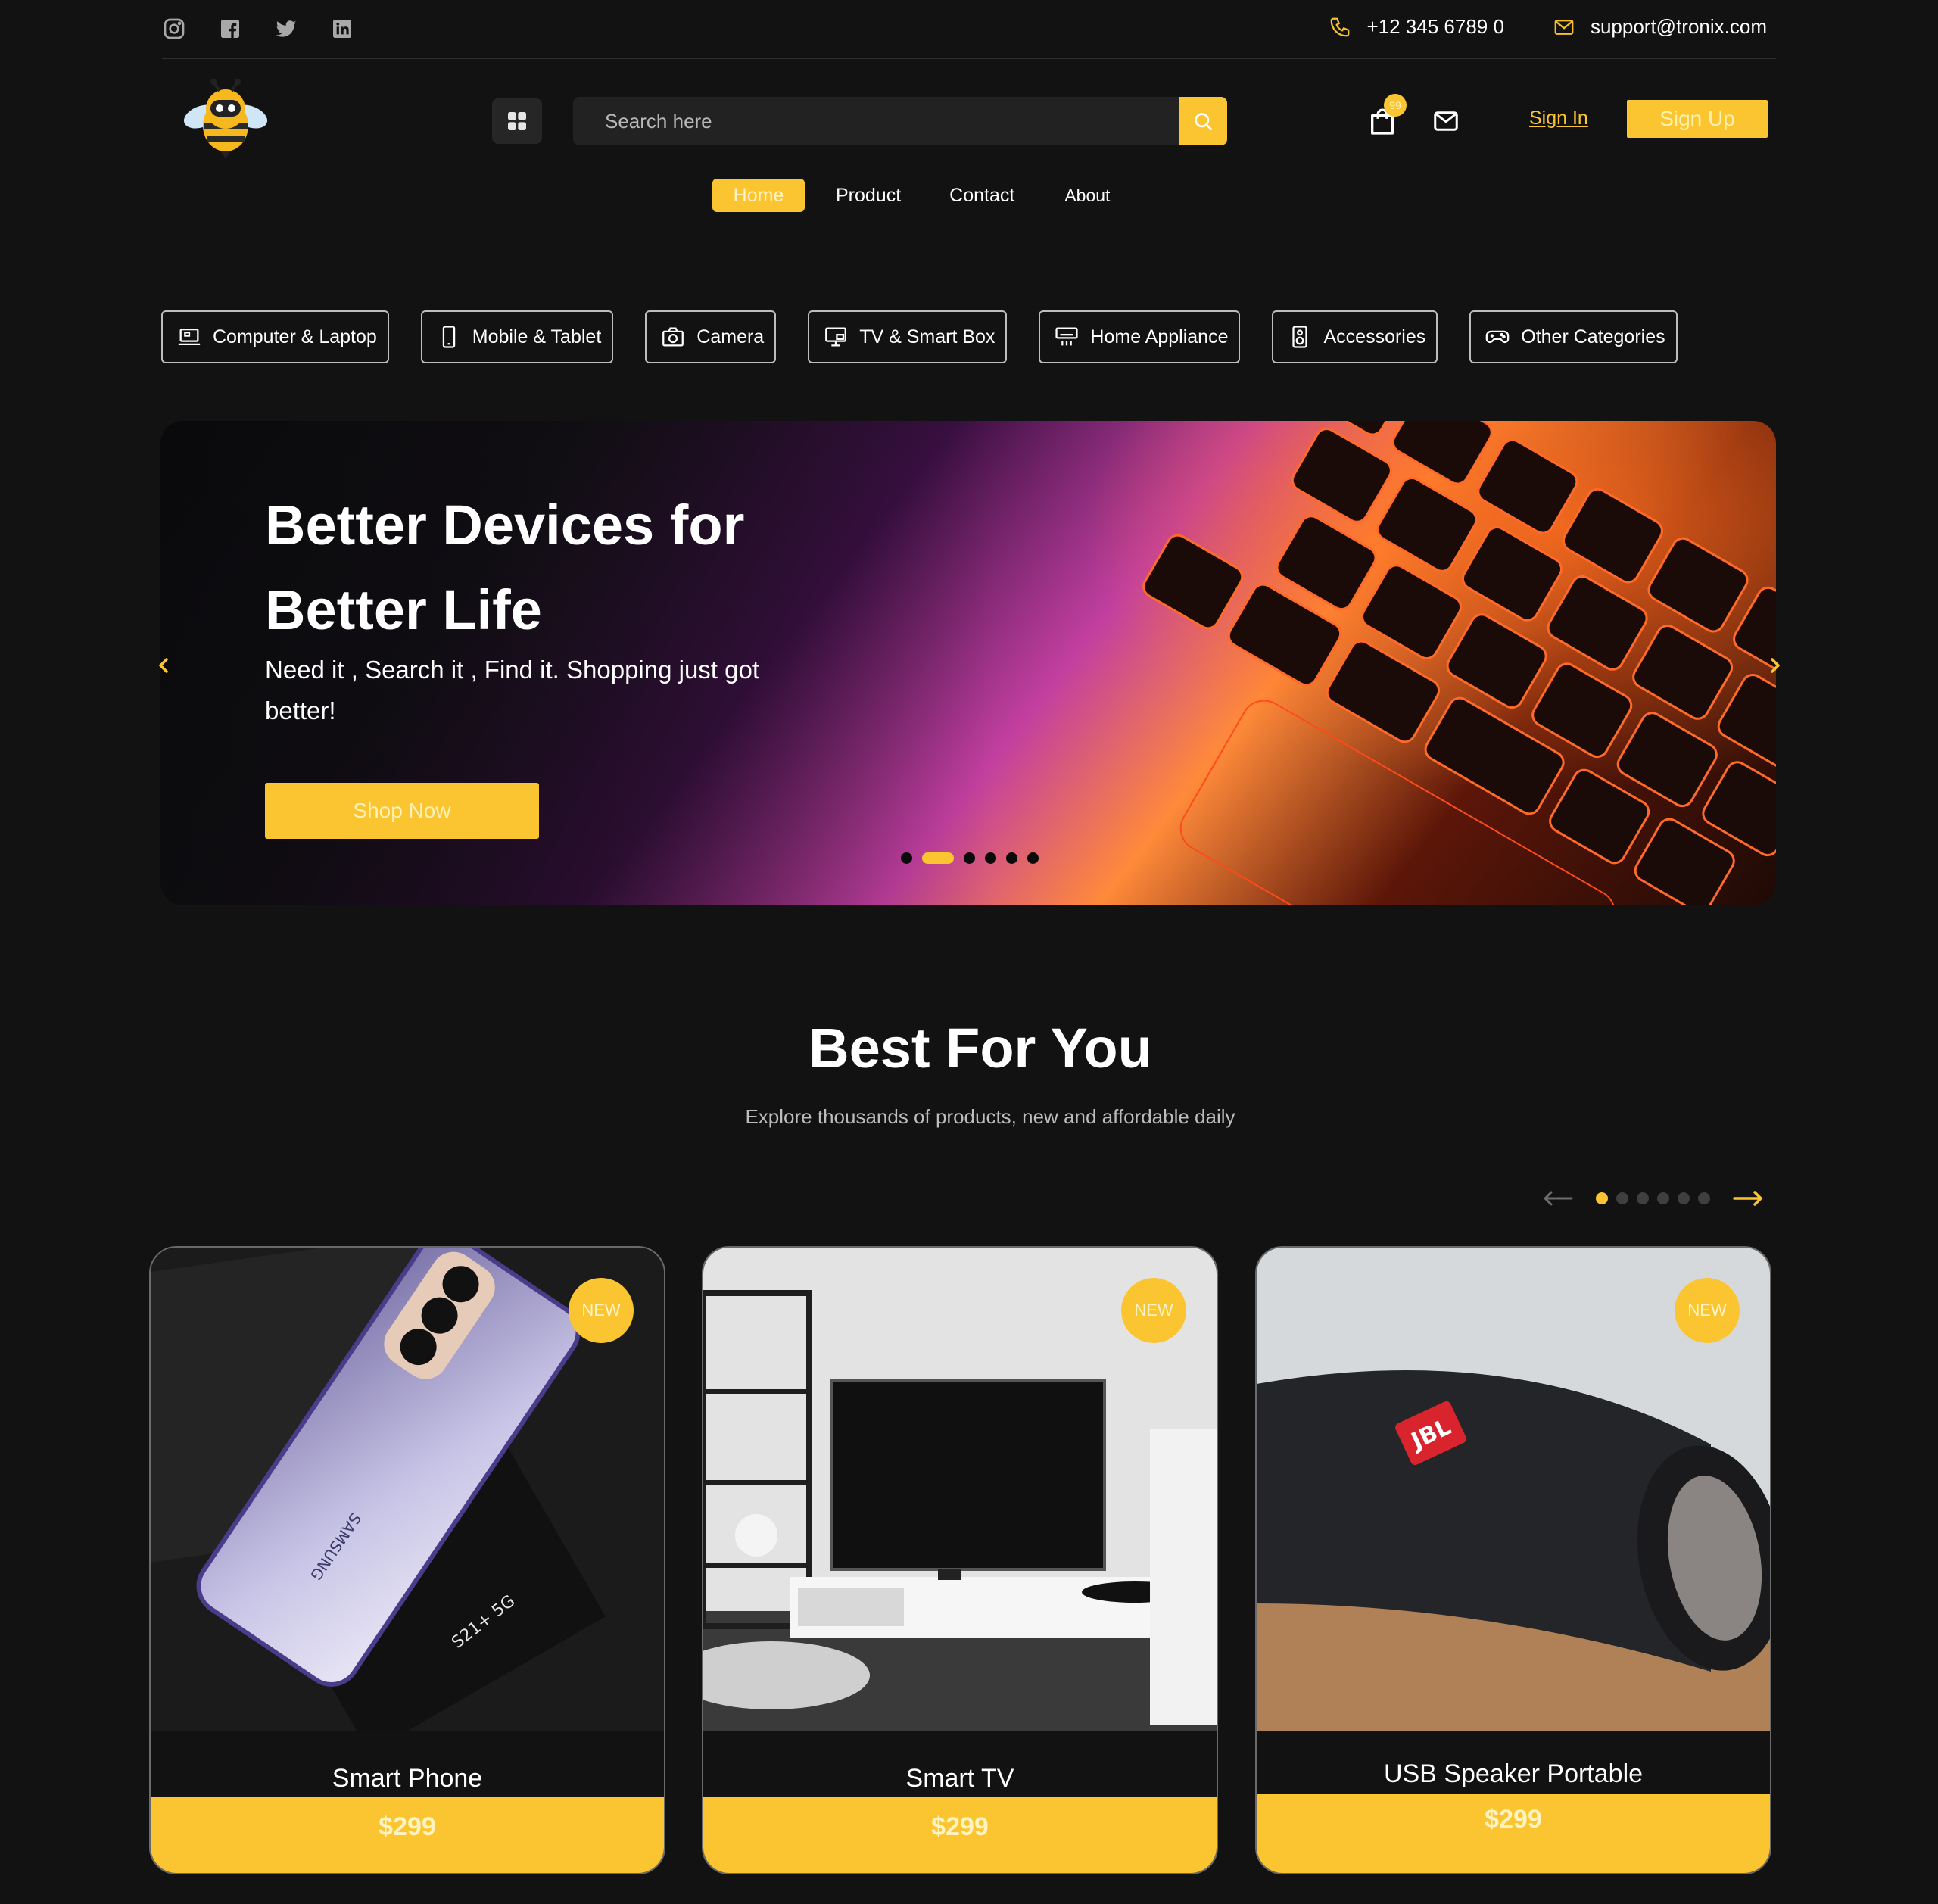 The width and height of the screenshot is (1938, 1904). I want to click on product-card: S21+ 5G SAMSUNG NEW Smart Phone $299, so click(407, 1560).